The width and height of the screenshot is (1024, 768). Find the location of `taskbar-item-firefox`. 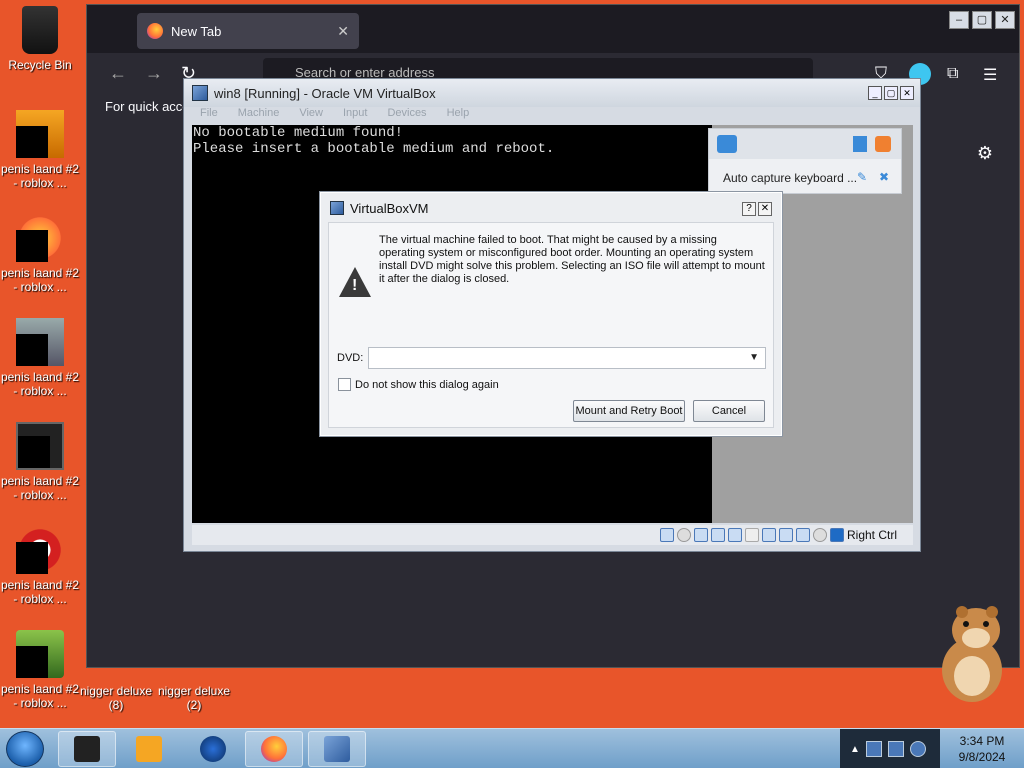

taskbar-item-firefox is located at coordinates (274, 749).